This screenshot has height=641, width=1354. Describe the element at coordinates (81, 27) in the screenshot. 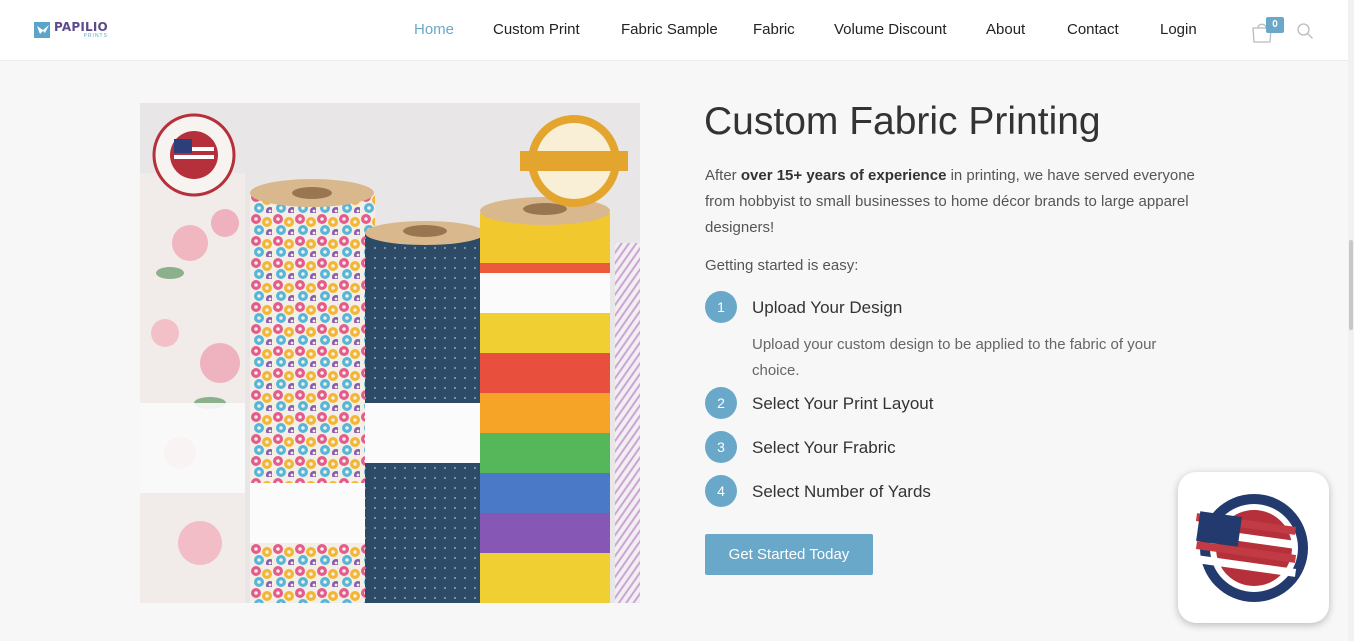

I see `logo-name: PAPILIO` at that location.